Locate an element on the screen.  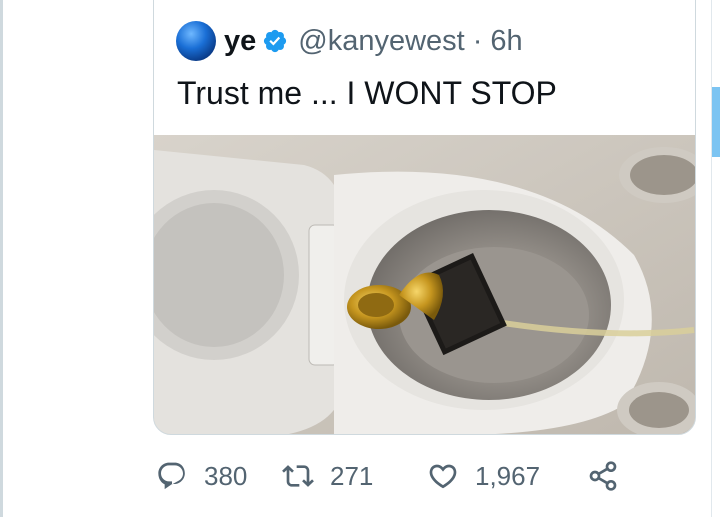
scroll-indicator is located at coordinates (716, 122).